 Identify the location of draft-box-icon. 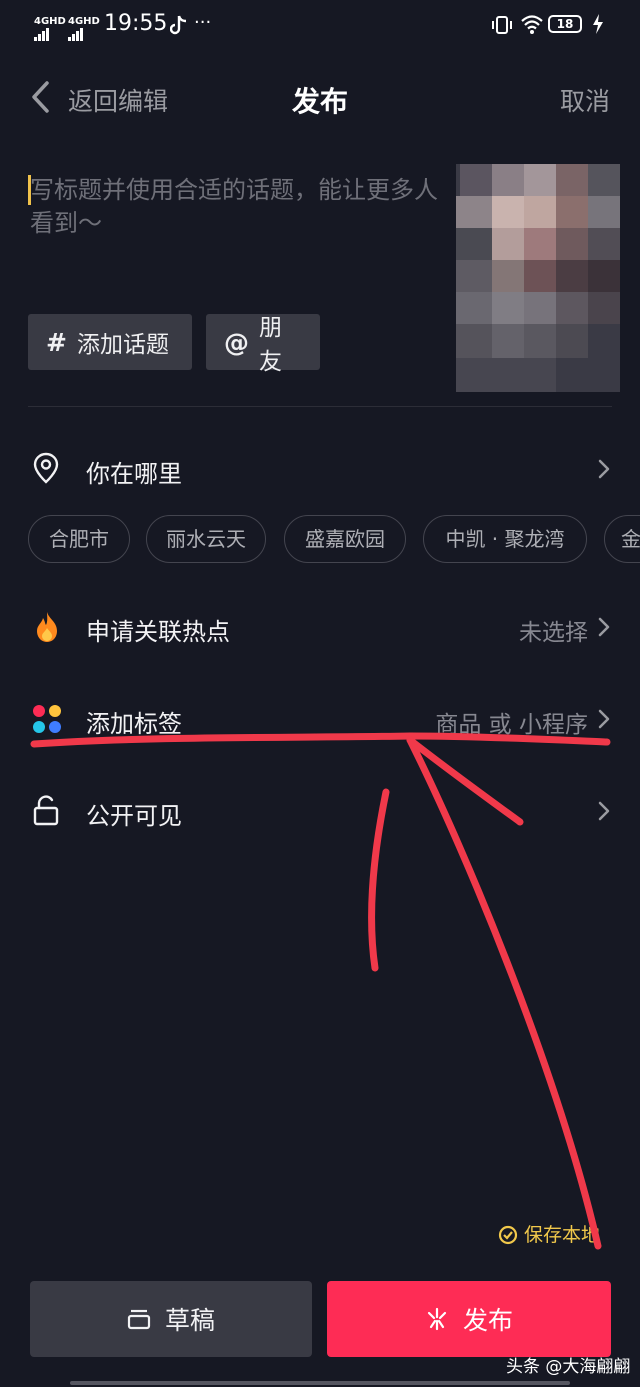
(139, 1319).